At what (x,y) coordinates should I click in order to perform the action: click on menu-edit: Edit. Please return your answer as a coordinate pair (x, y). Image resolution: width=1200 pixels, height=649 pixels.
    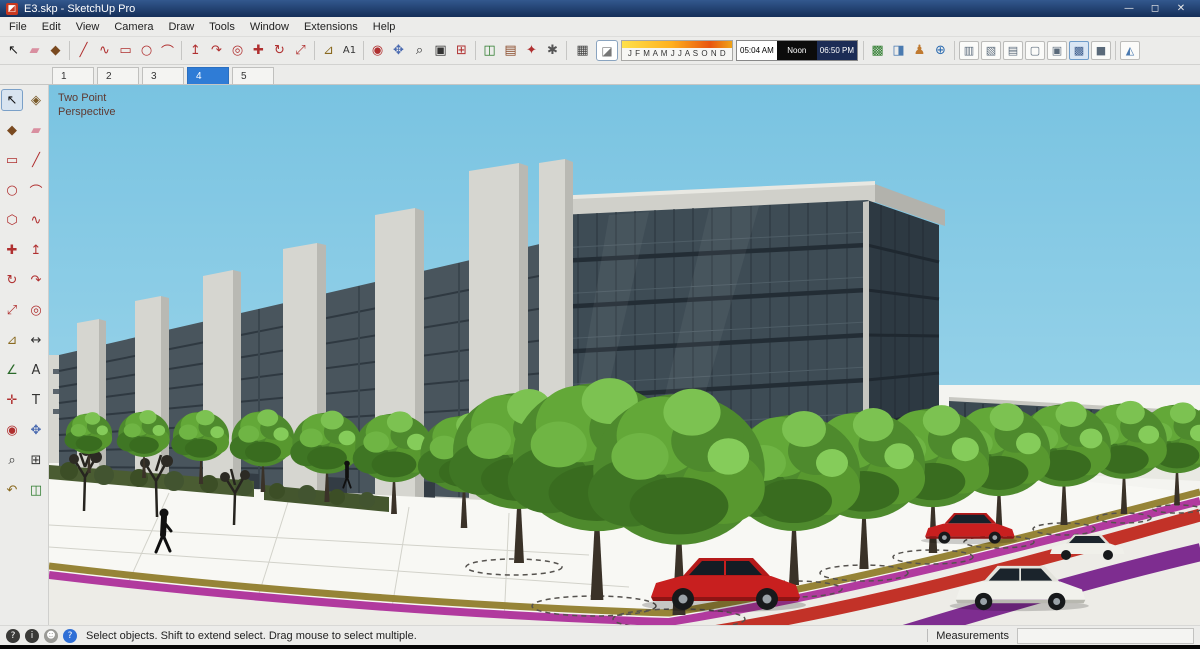
    Looking at the image, I should click on (51, 27).